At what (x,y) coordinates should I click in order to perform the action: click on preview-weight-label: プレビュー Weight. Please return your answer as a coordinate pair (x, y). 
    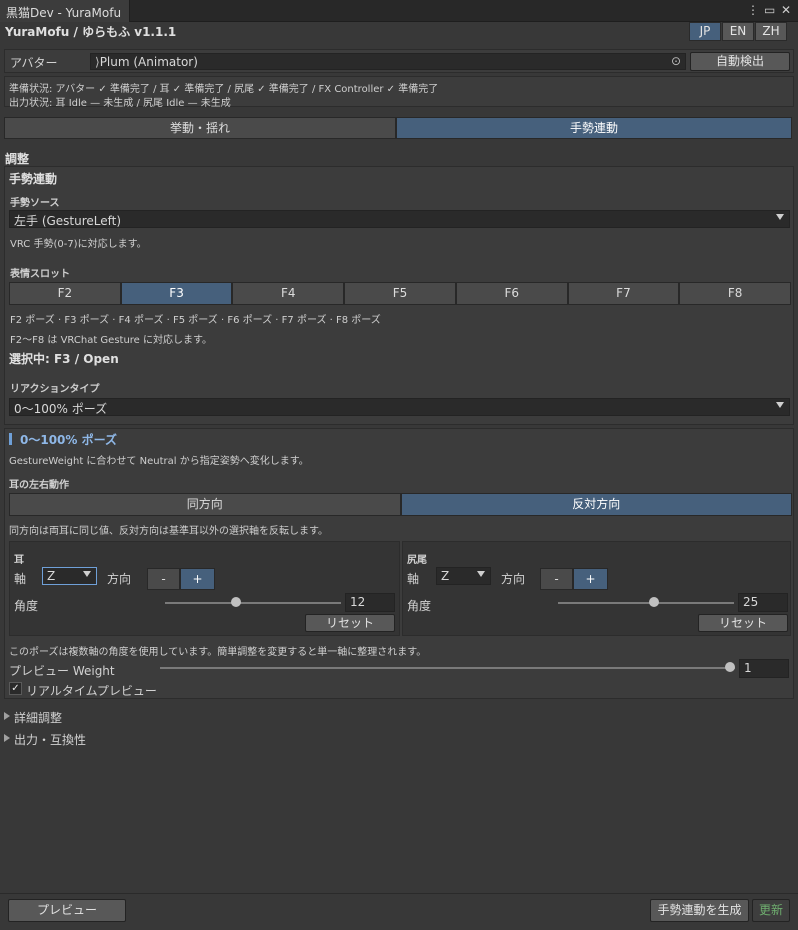
    Looking at the image, I should click on (62, 671).